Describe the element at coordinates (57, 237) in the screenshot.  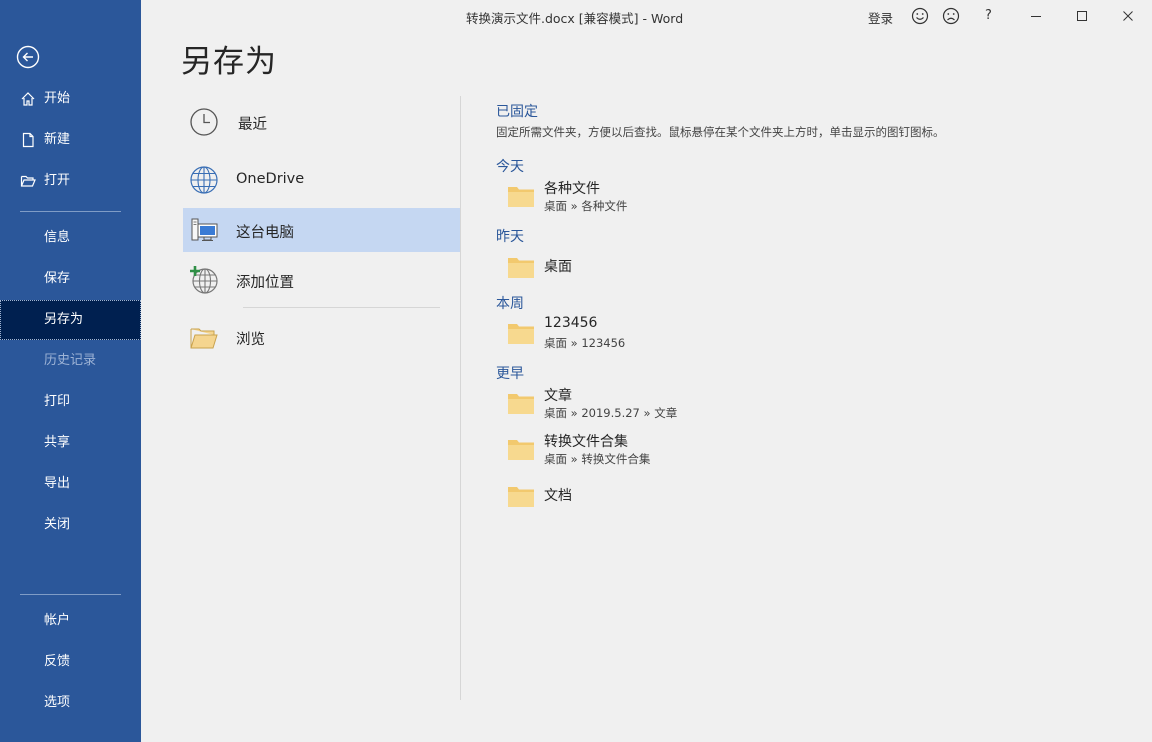
I see `nav-info-label: 信息` at that location.